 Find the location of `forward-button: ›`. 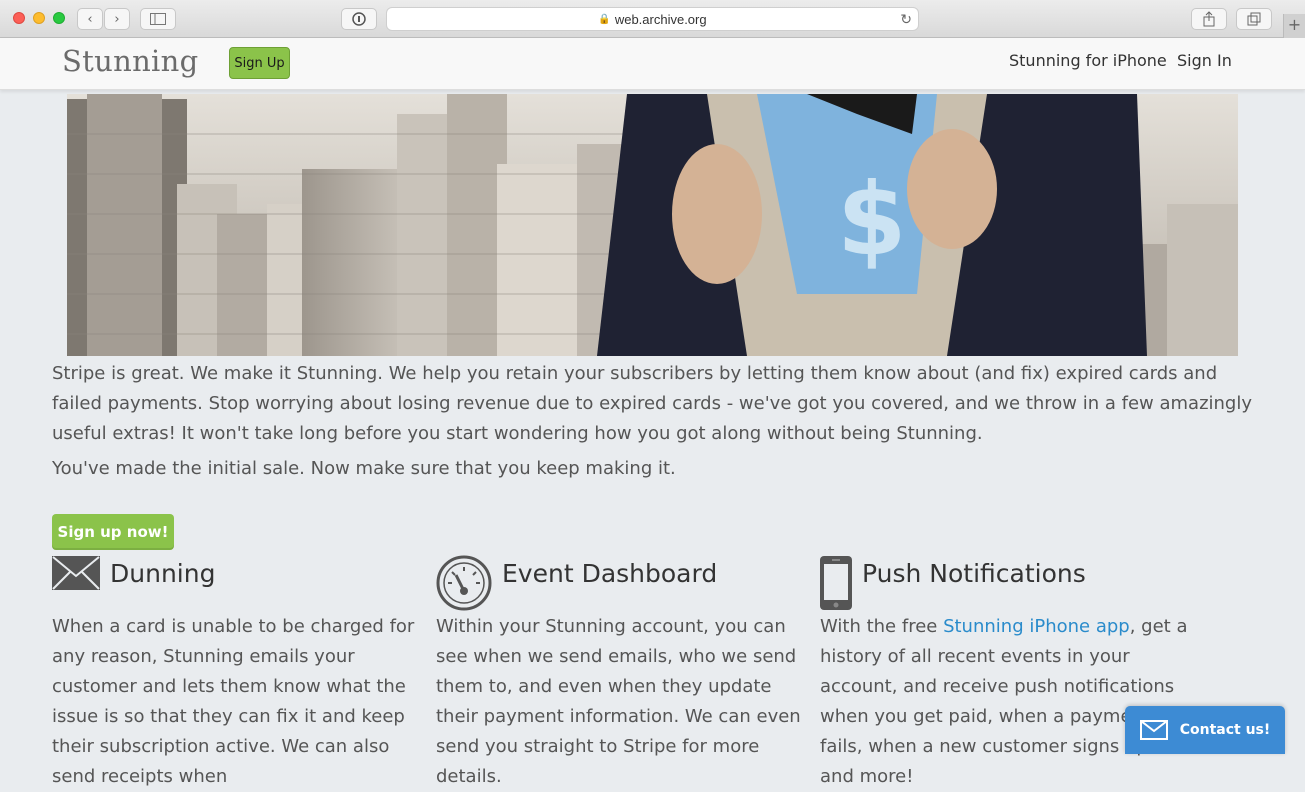

forward-button: › is located at coordinates (117, 19).